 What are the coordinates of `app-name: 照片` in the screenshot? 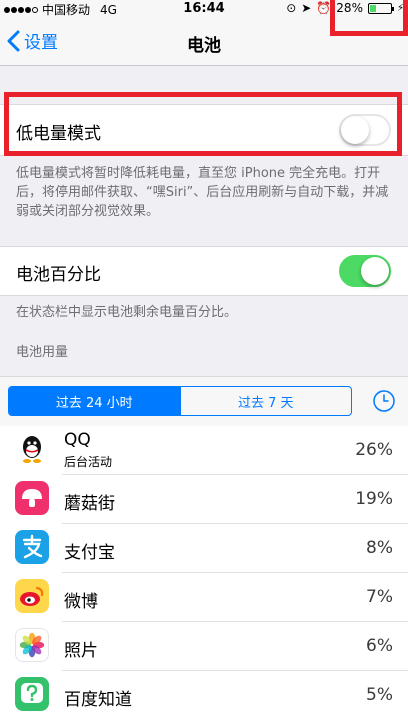 It's located at (81, 651).